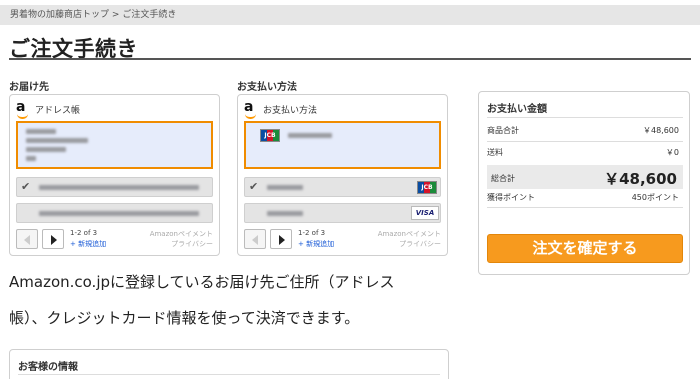  What do you see at coordinates (495, 152) in the screenshot?
I see `shipping-fee-label: 送料` at bounding box center [495, 152].